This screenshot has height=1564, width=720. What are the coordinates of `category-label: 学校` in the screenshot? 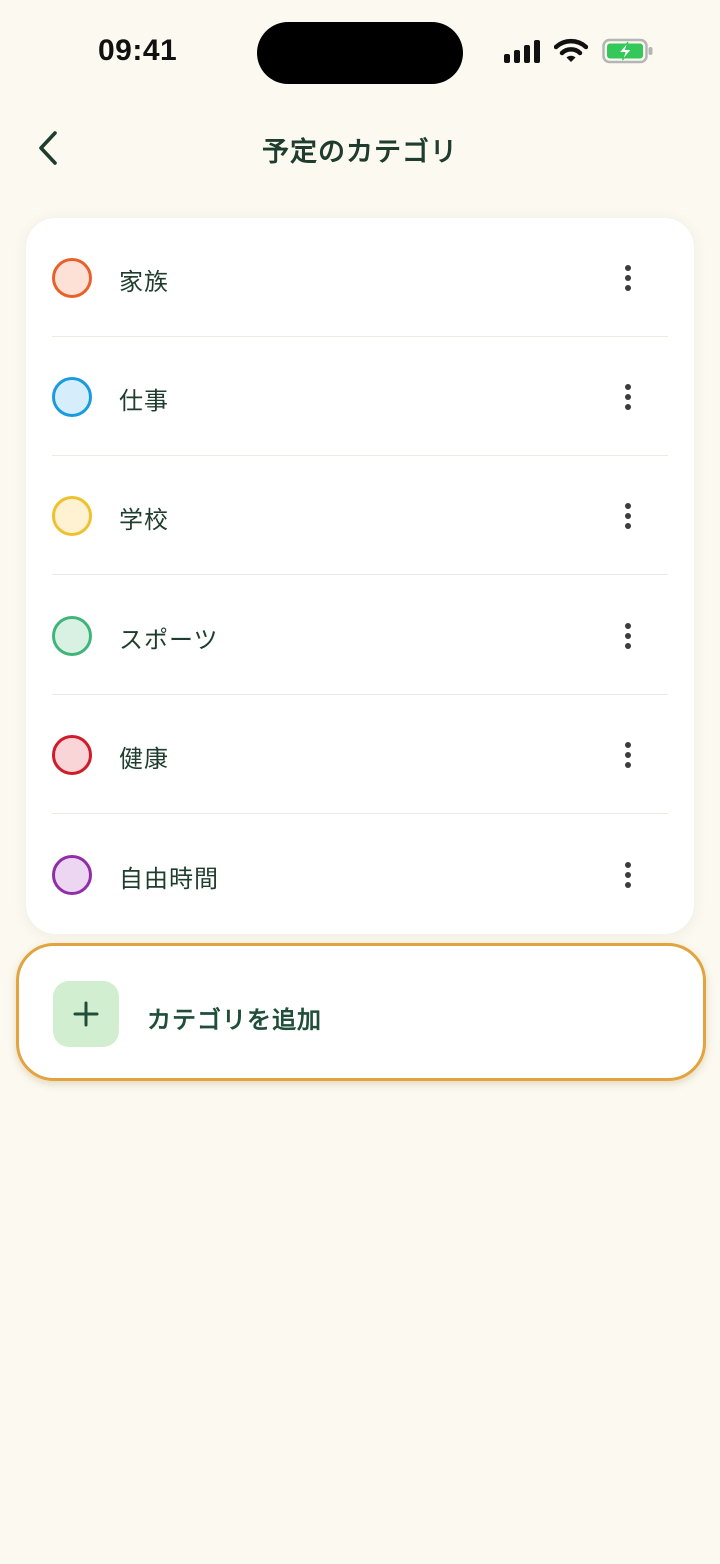 It's located at (144, 520).